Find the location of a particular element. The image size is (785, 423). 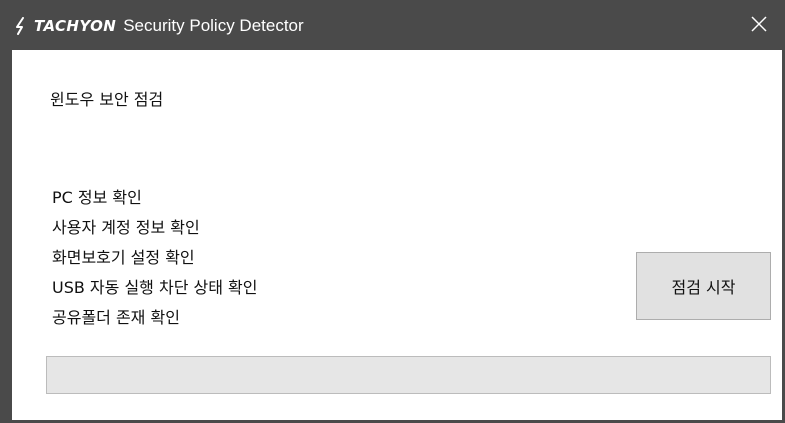

check-item-shared-folder: 공유폴더 존재 확인 is located at coordinates (116, 317).